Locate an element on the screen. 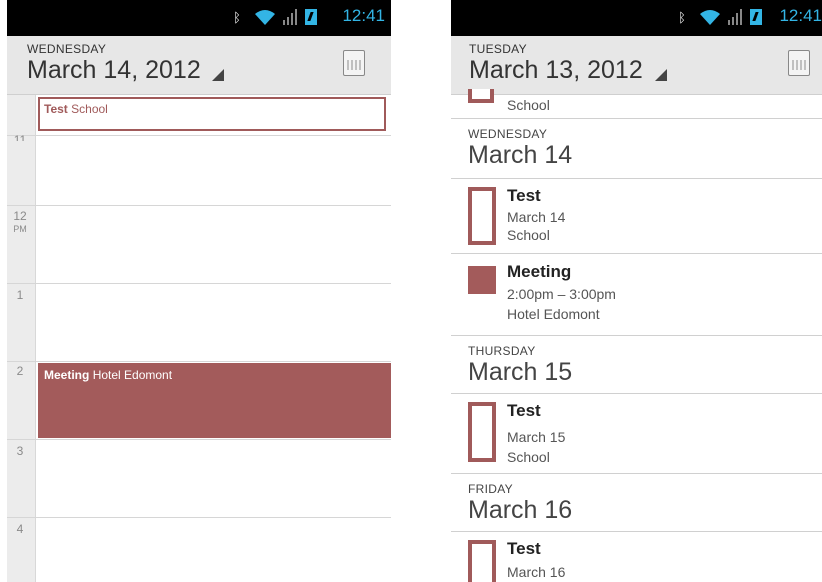  agenda-event: Meeting 2:00pm – 3:00pm Hotel Edomont is located at coordinates (636, 292).